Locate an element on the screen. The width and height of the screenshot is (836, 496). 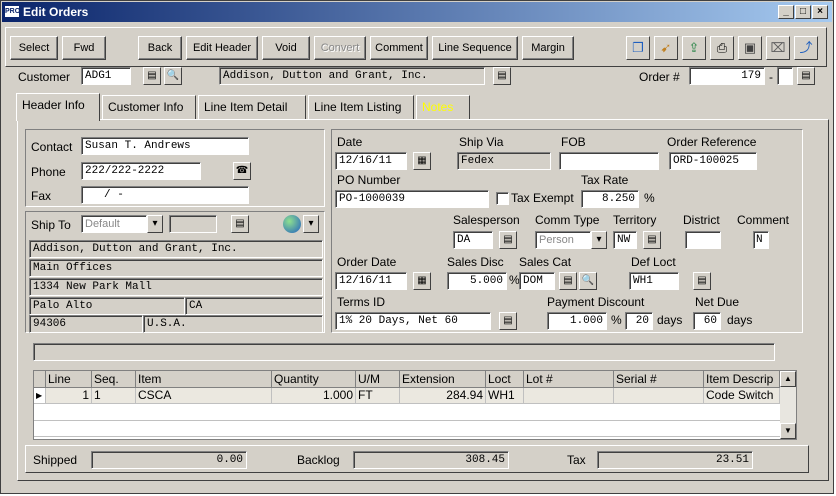
phone-label: Phone is located at coordinates (48, 172).